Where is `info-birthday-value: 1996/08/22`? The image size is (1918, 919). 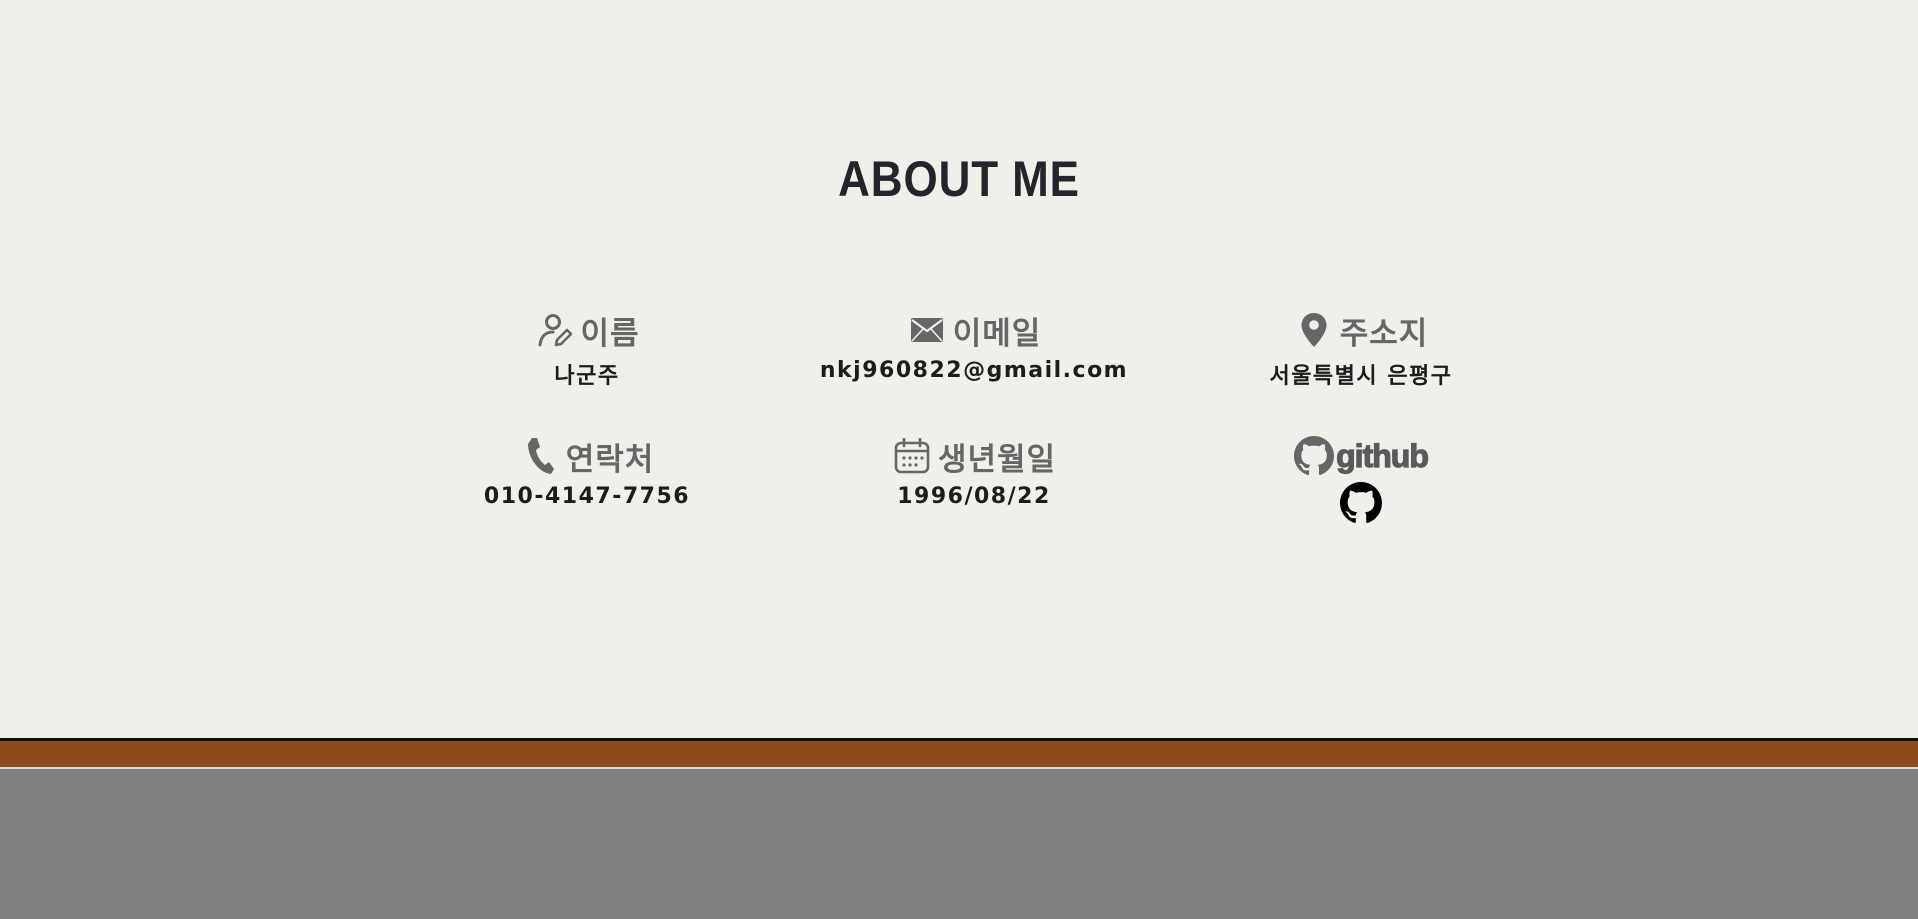
info-birthday-value: 1996/08/22 is located at coordinates (974, 496).